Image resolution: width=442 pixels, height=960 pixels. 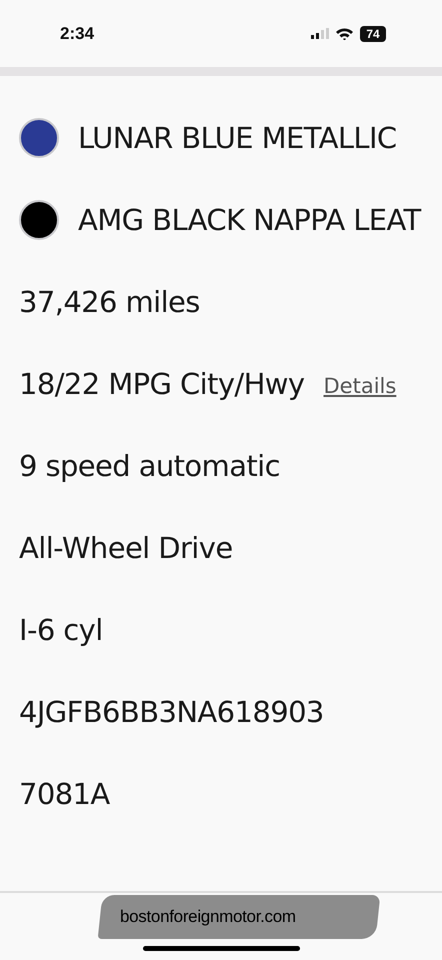 What do you see at coordinates (149, 466) in the screenshot?
I see `spec-value: 9 speed automatic` at bounding box center [149, 466].